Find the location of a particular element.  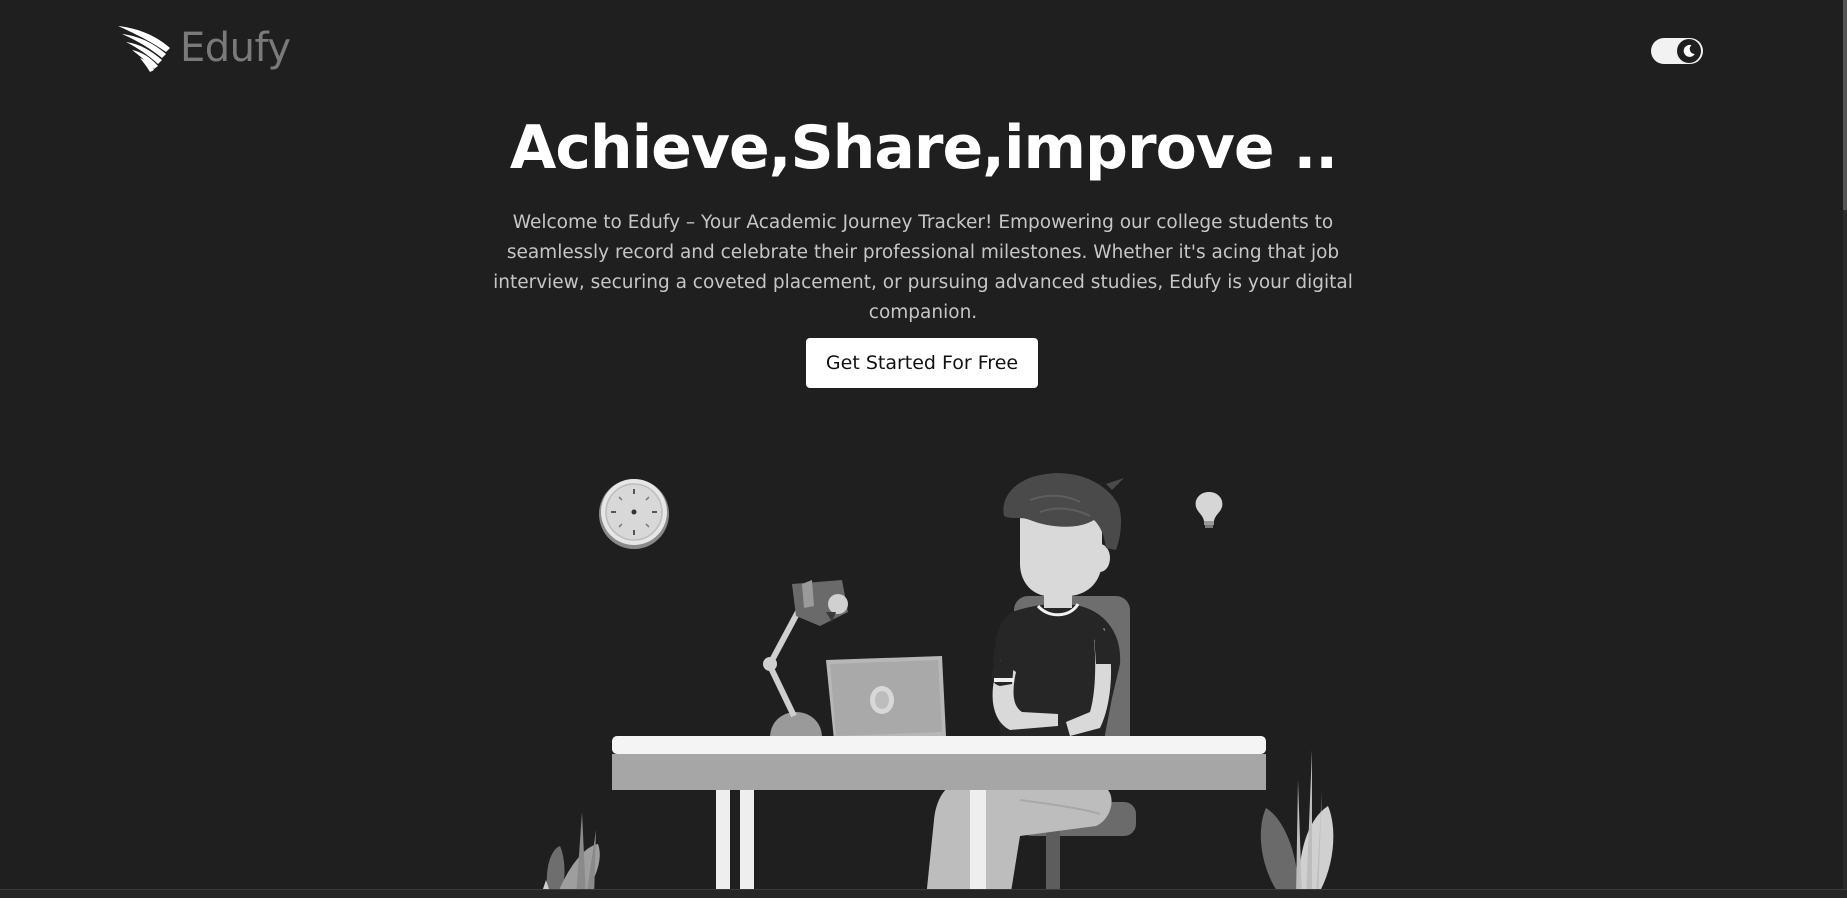

wing-icon is located at coordinates (144, 49).